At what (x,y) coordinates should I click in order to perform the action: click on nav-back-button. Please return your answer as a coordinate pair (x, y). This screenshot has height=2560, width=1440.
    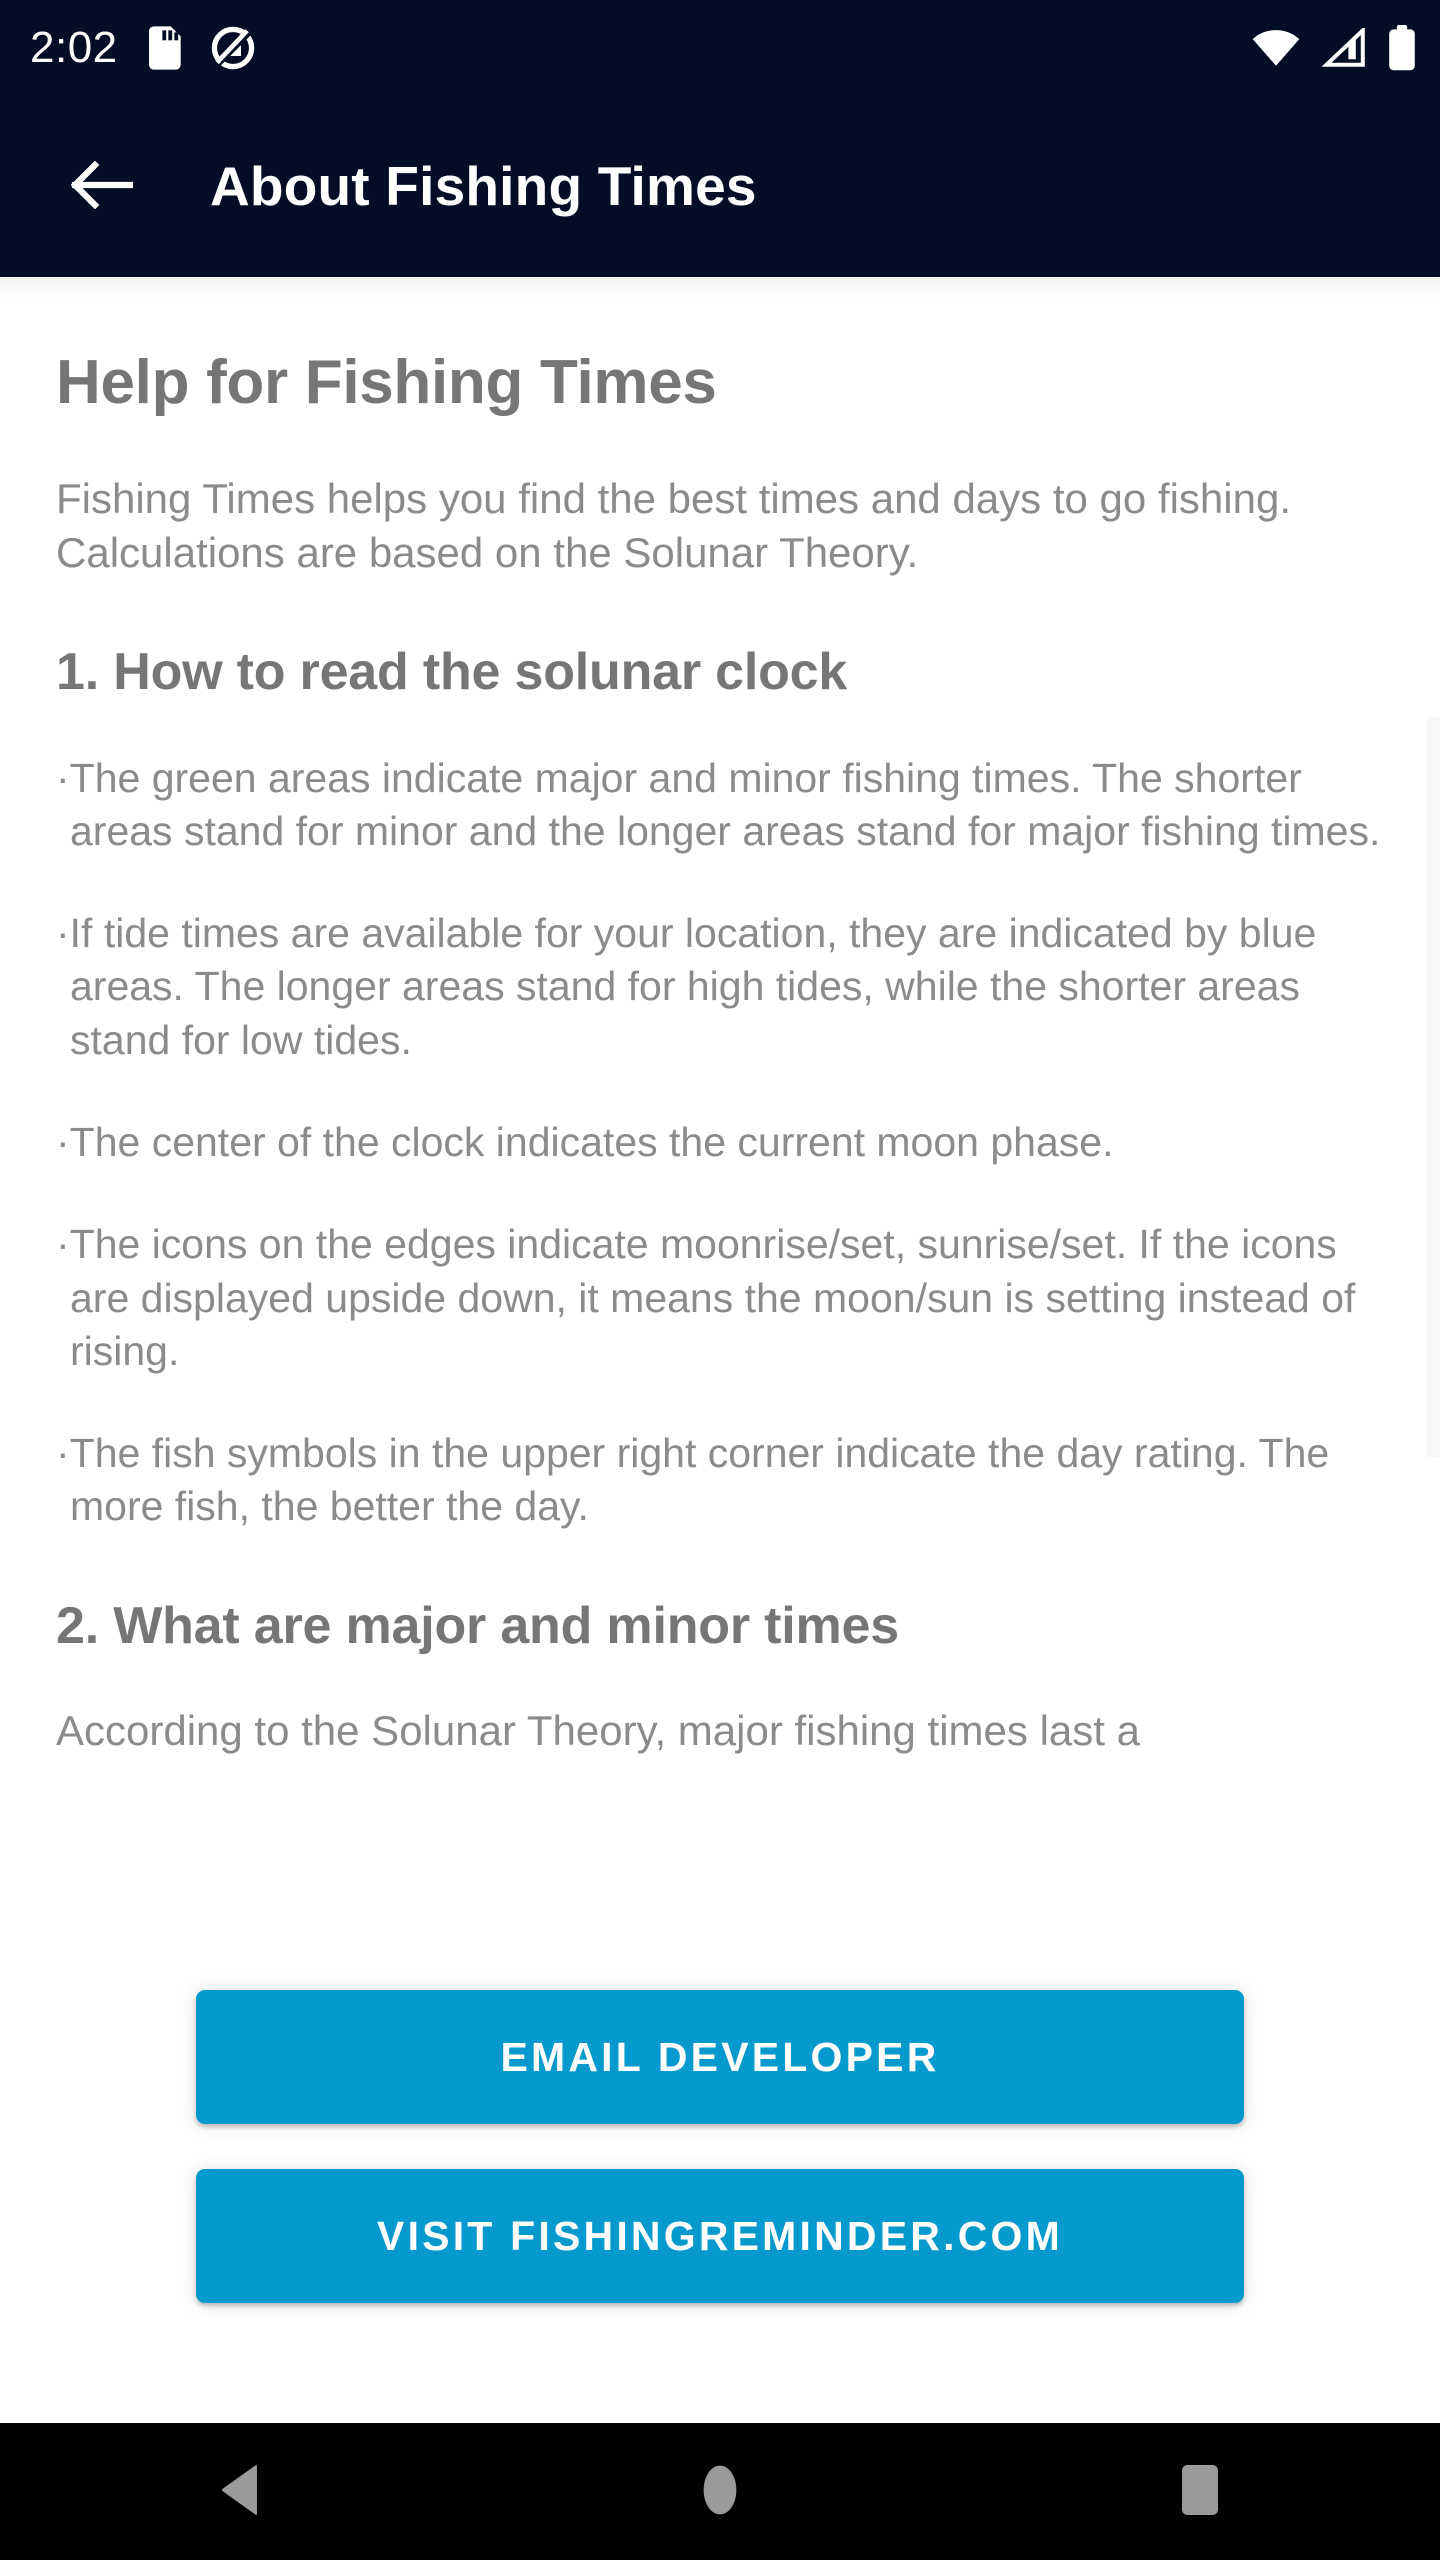
    Looking at the image, I should click on (240, 2491).